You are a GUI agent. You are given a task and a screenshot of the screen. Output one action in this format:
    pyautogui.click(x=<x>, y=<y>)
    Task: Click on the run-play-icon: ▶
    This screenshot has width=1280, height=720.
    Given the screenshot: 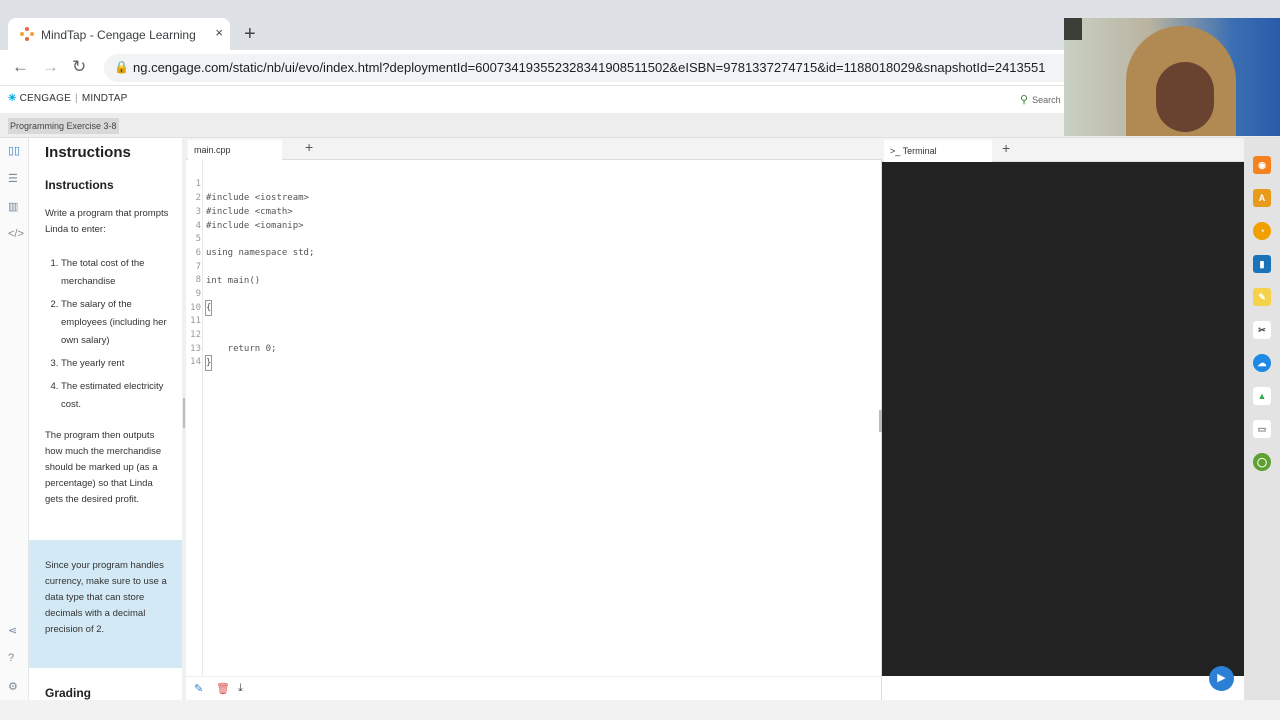 What is the action you would take?
    pyautogui.click(x=1221, y=678)
    